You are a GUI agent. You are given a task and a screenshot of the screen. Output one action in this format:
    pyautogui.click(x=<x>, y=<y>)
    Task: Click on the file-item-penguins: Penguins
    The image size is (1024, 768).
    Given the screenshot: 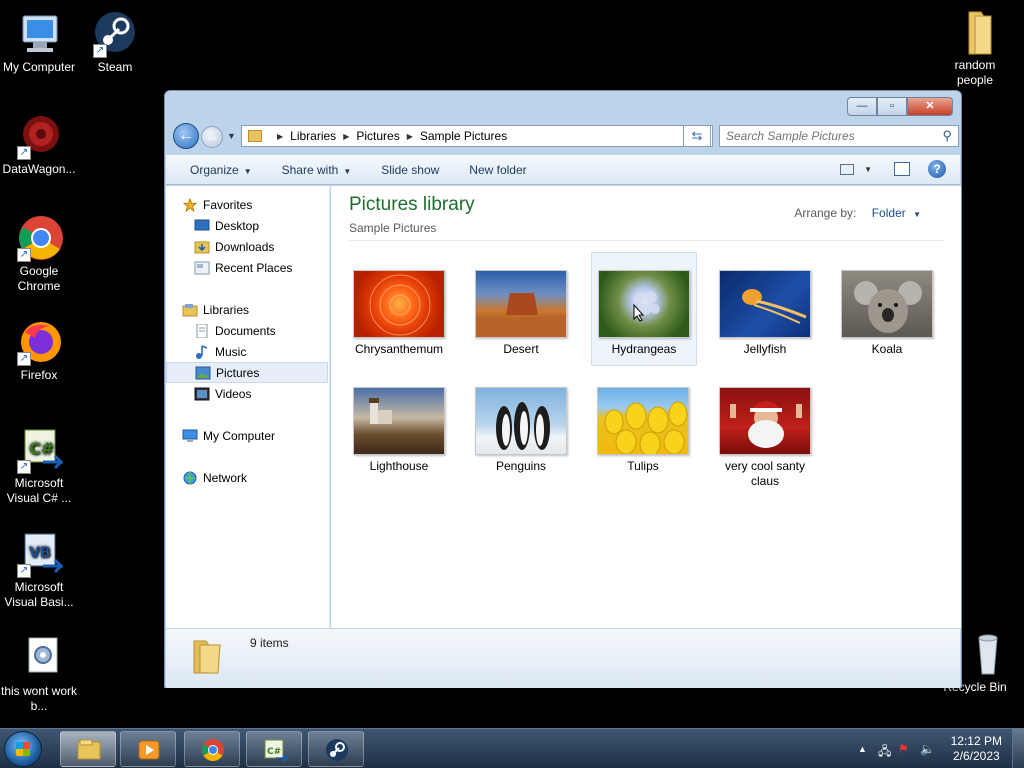 What is the action you would take?
    pyautogui.click(x=521, y=430)
    